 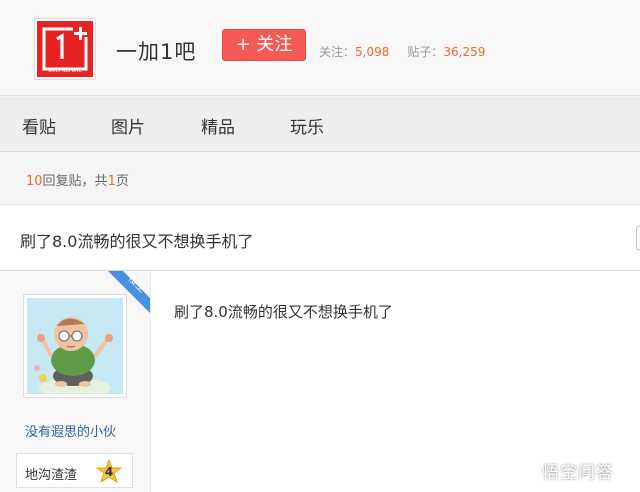 What do you see at coordinates (307, 125) in the screenshot?
I see `nav-tab-fun: 玩乐` at bounding box center [307, 125].